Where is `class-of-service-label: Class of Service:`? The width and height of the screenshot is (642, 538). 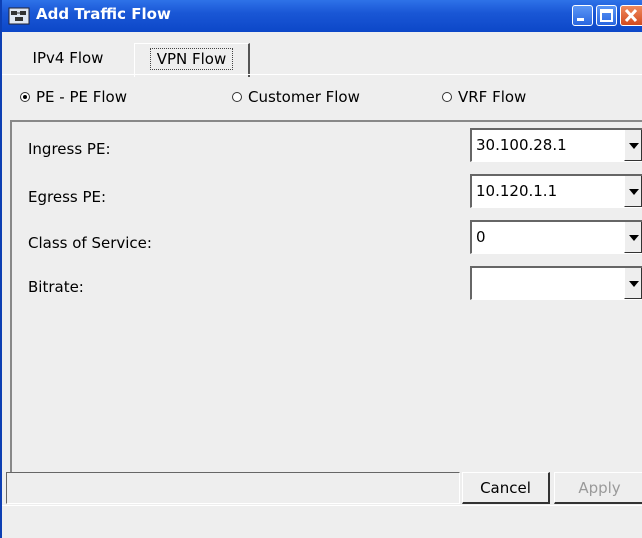
class-of-service-label: Class of Service: is located at coordinates (90, 243).